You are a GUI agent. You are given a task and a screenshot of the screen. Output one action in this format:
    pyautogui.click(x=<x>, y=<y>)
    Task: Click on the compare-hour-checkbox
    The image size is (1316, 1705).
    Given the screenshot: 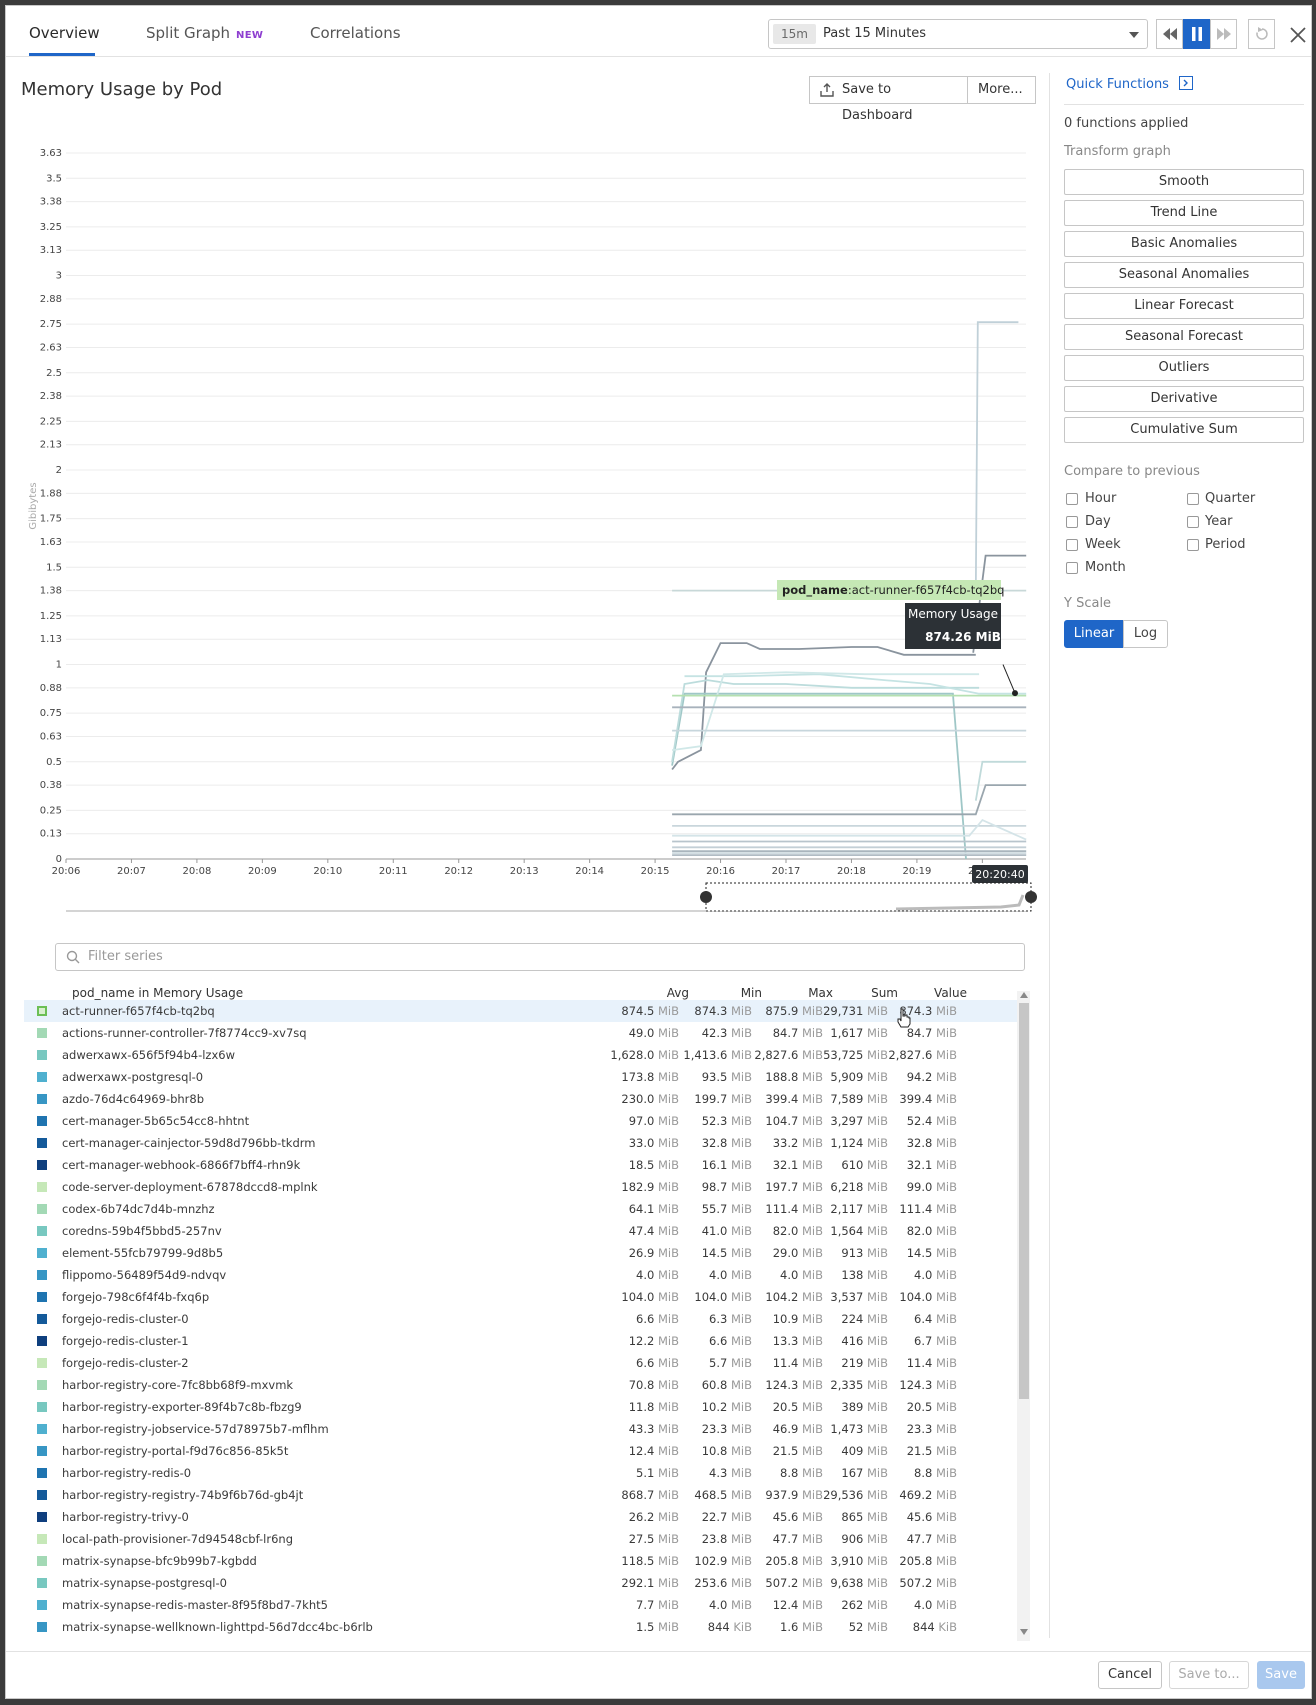 What is the action you would take?
    pyautogui.click(x=1072, y=499)
    